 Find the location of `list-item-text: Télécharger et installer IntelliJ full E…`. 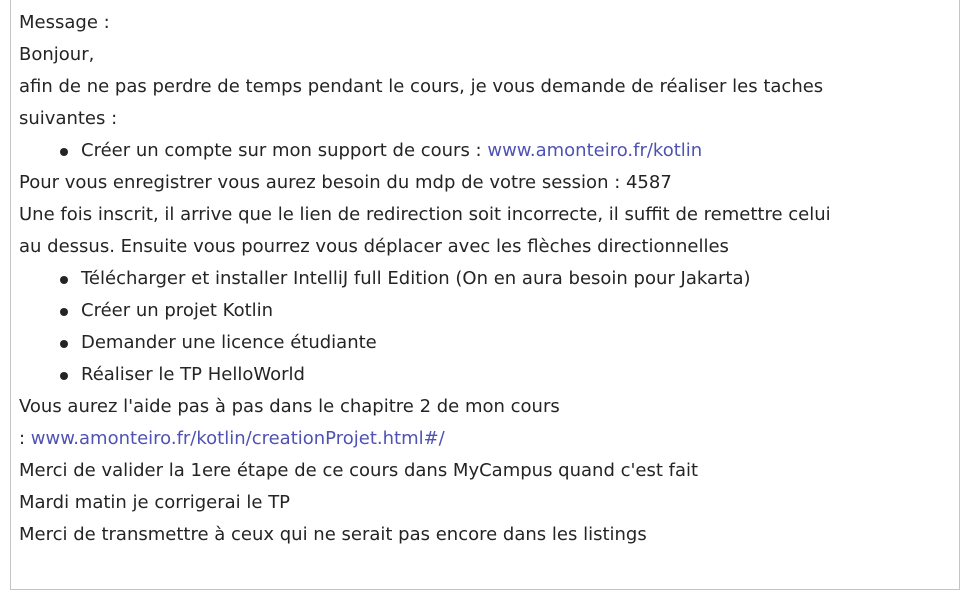

list-item-text: Télécharger et installer IntelliJ full E… is located at coordinates (416, 278).